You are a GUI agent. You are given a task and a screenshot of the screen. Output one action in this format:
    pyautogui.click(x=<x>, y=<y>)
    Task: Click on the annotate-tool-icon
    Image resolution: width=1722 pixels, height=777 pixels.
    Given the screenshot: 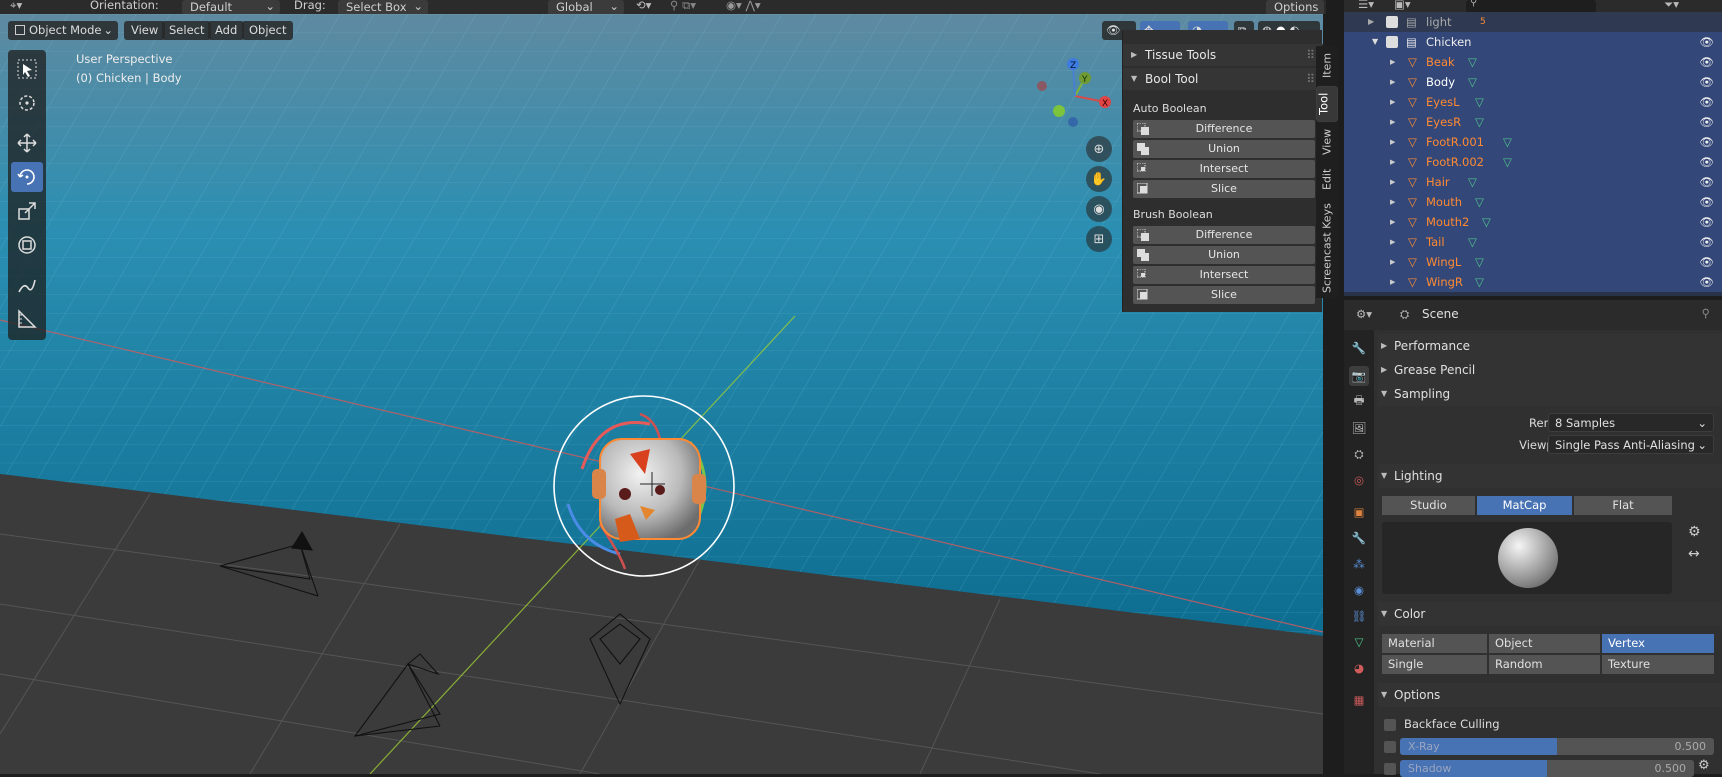 What is the action you would take?
    pyautogui.click(x=27, y=285)
    